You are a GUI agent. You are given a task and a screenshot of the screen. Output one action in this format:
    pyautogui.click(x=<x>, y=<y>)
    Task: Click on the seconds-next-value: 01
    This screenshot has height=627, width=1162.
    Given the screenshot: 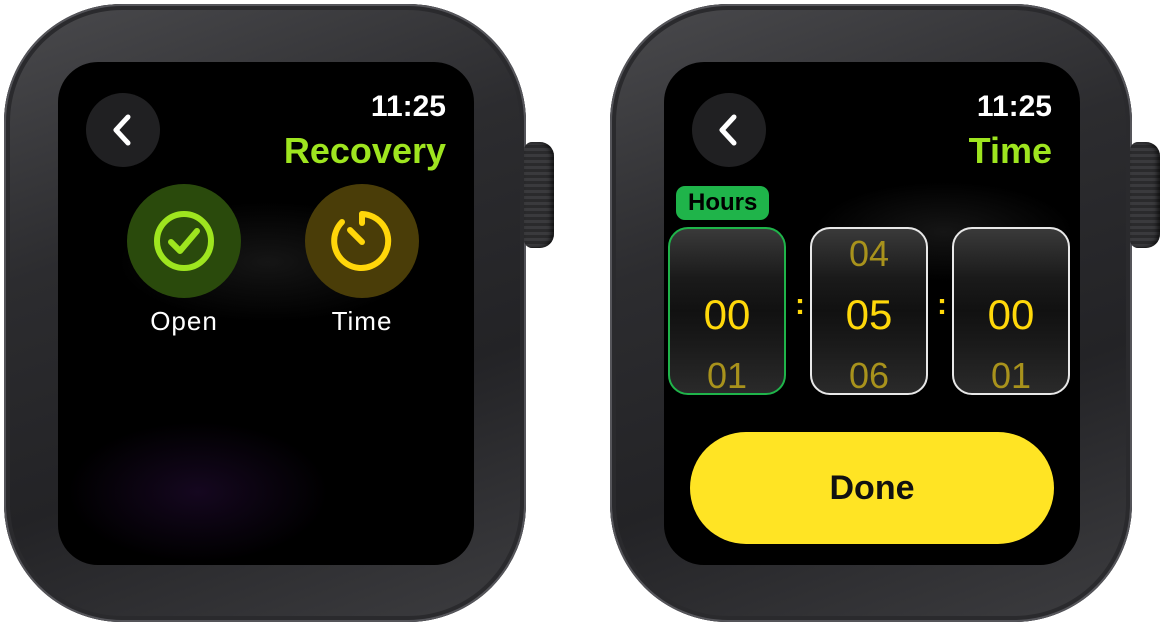 What is the action you would take?
    pyautogui.click(x=1011, y=375)
    